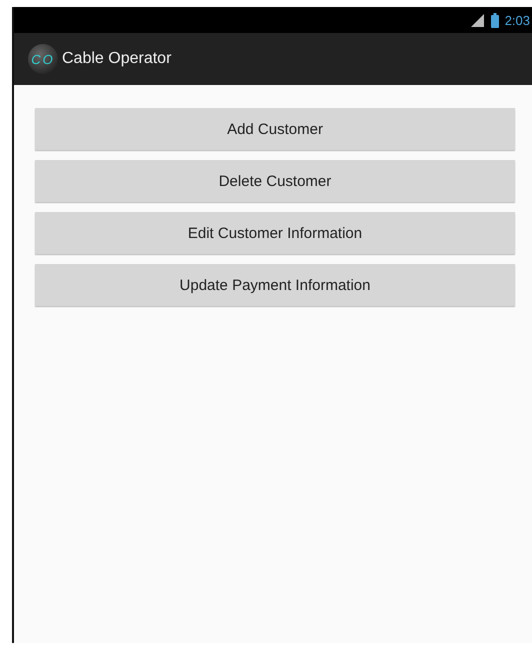 This screenshot has height=650, width=532. Describe the element at coordinates (275, 181) in the screenshot. I see `menu-button: Delete Customer` at that location.